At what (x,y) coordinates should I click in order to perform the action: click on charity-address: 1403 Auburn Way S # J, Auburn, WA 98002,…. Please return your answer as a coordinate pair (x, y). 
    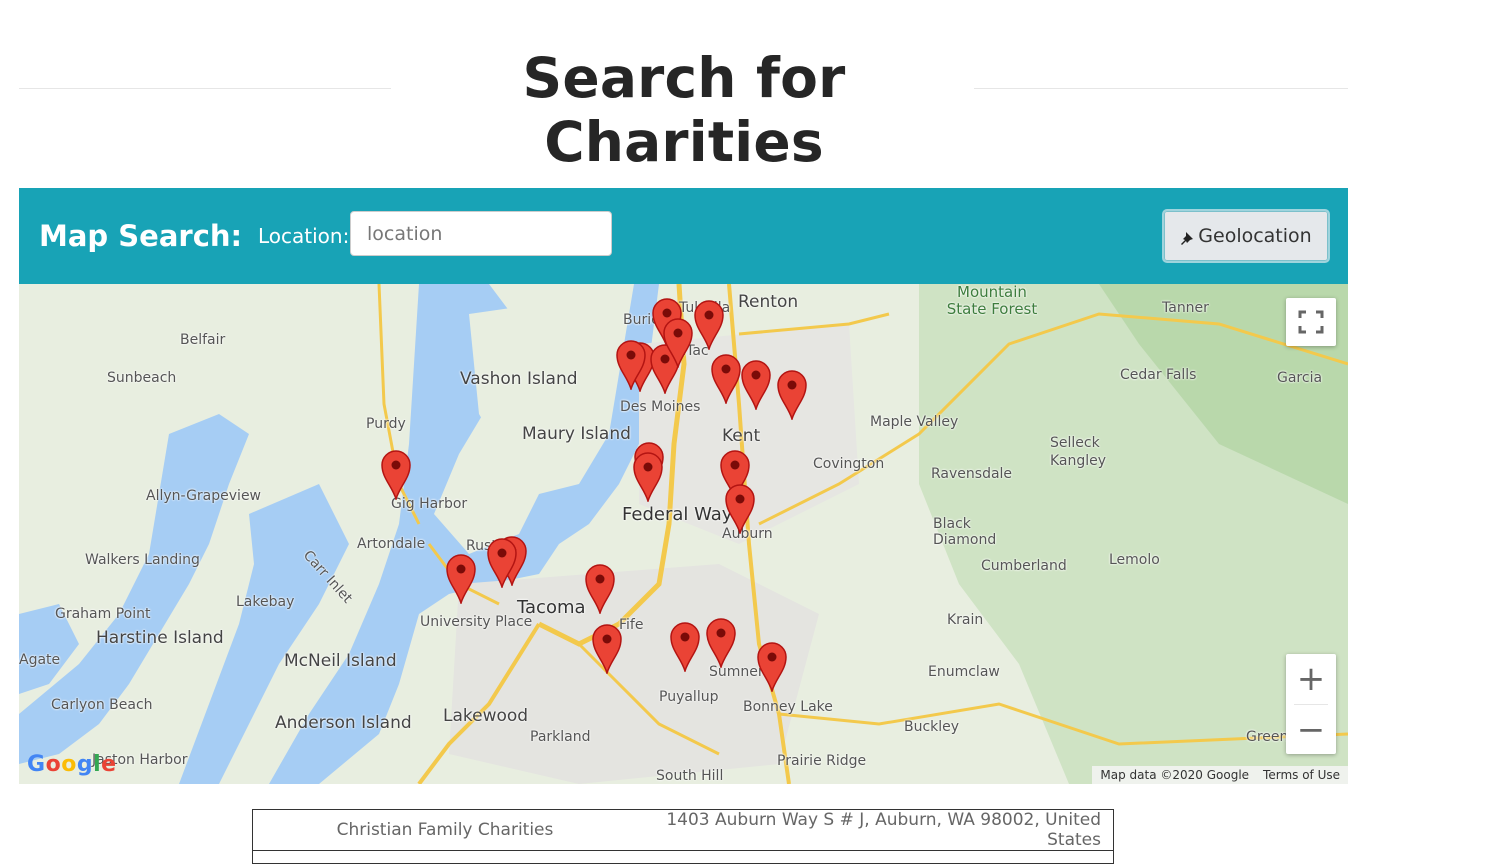
    Looking at the image, I should click on (875, 830).